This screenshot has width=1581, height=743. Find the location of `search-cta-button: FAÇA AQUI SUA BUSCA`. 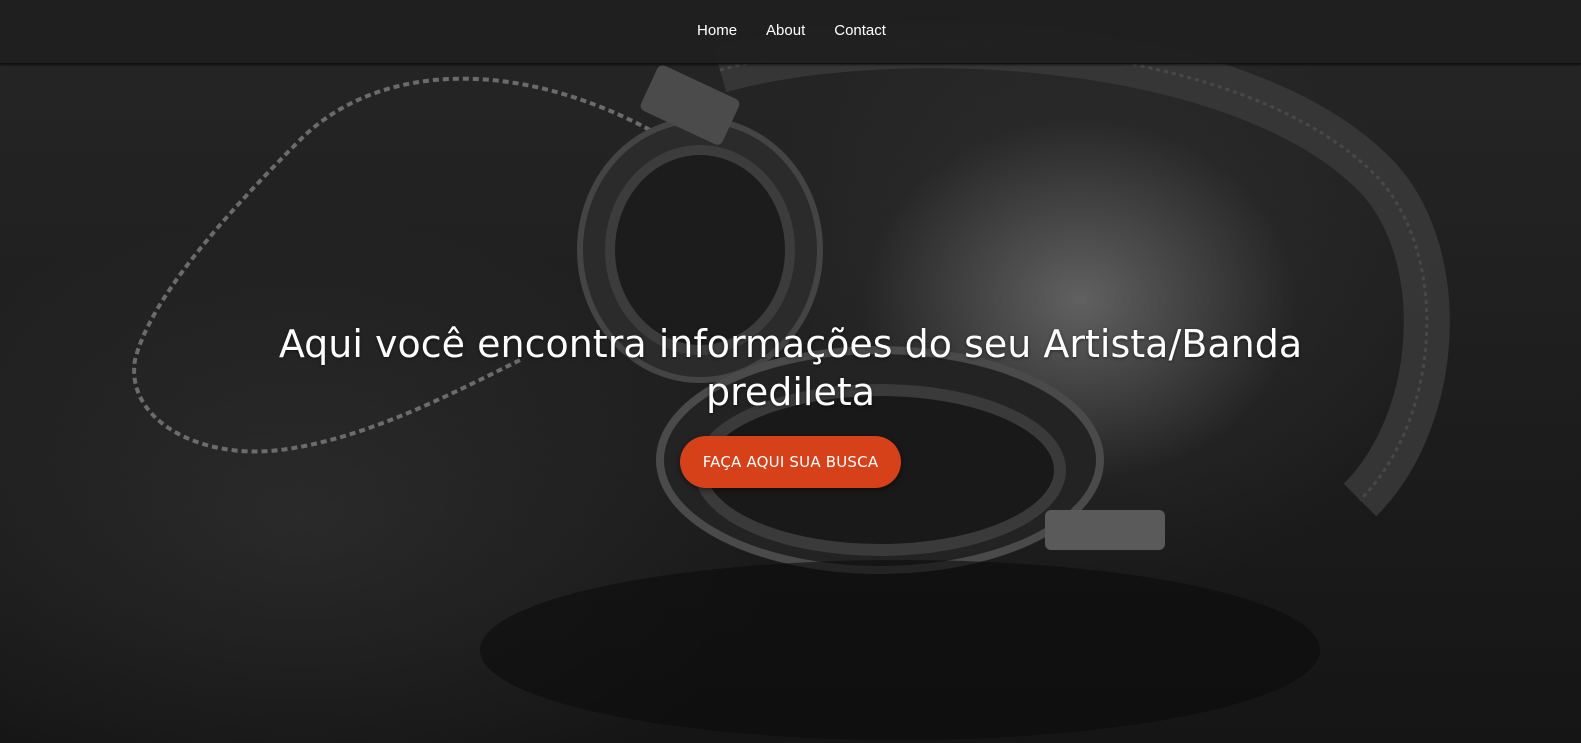

search-cta-button: FAÇA AQUI SUA BUSCA is located at coordinates (790, 462).